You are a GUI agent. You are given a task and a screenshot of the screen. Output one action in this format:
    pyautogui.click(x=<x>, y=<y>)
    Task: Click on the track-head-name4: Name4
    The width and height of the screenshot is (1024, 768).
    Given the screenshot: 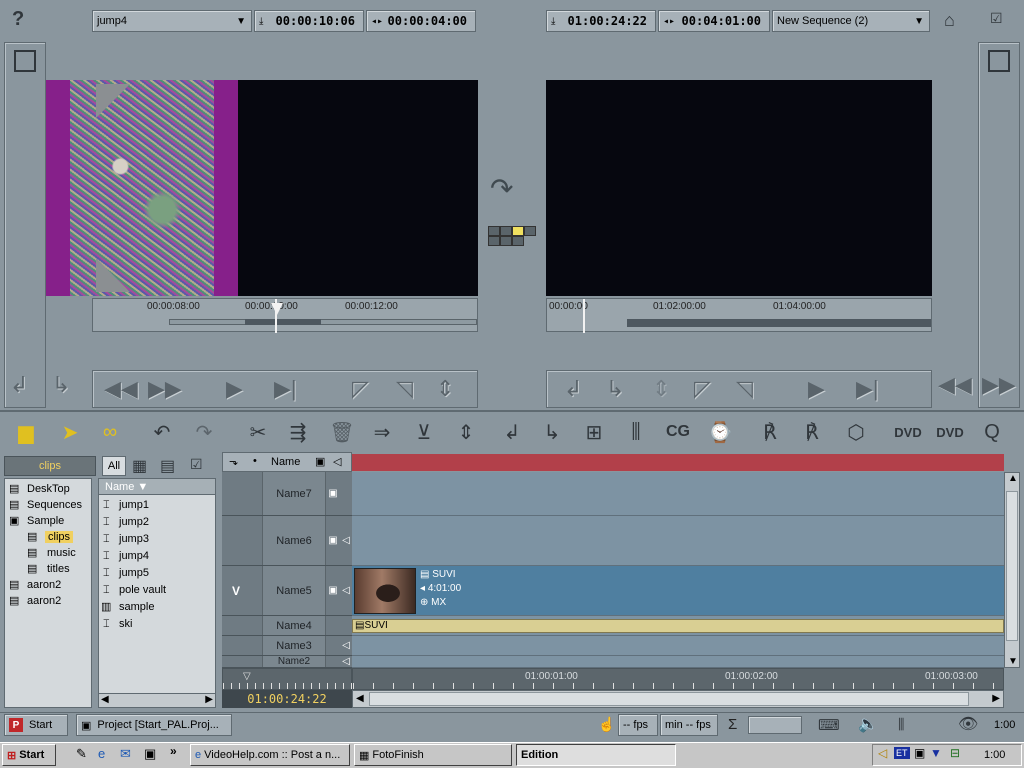 What is the action you would take?
    pyautogui.click(x=287, y=626)
    